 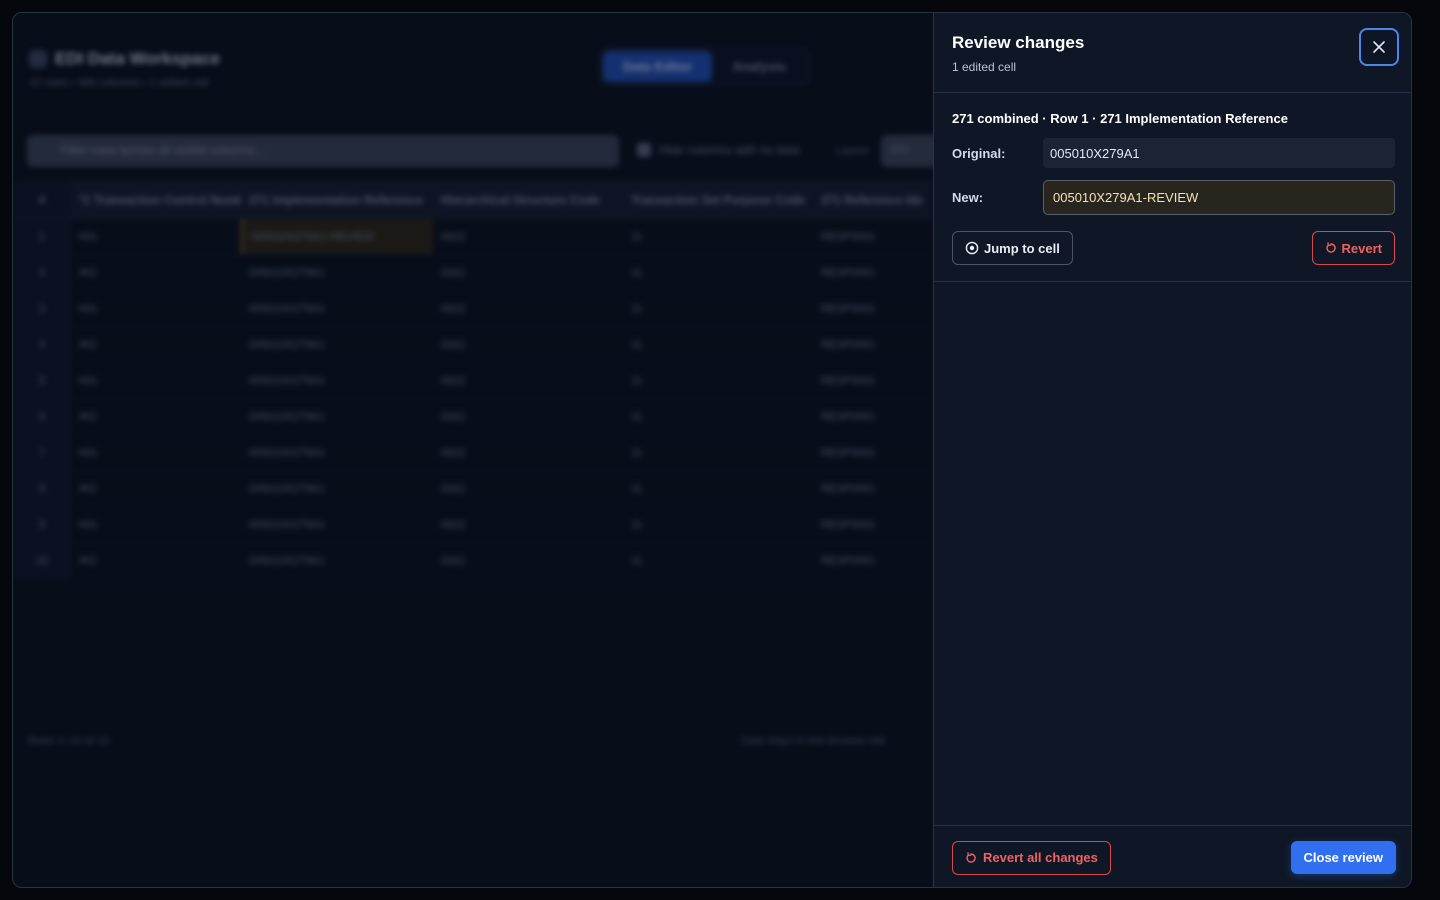 What do you see at coordinates (138, 58) in the screenshot?
I see `workspace-title: EDI Data Workspace` at bounding box center [138, 58].